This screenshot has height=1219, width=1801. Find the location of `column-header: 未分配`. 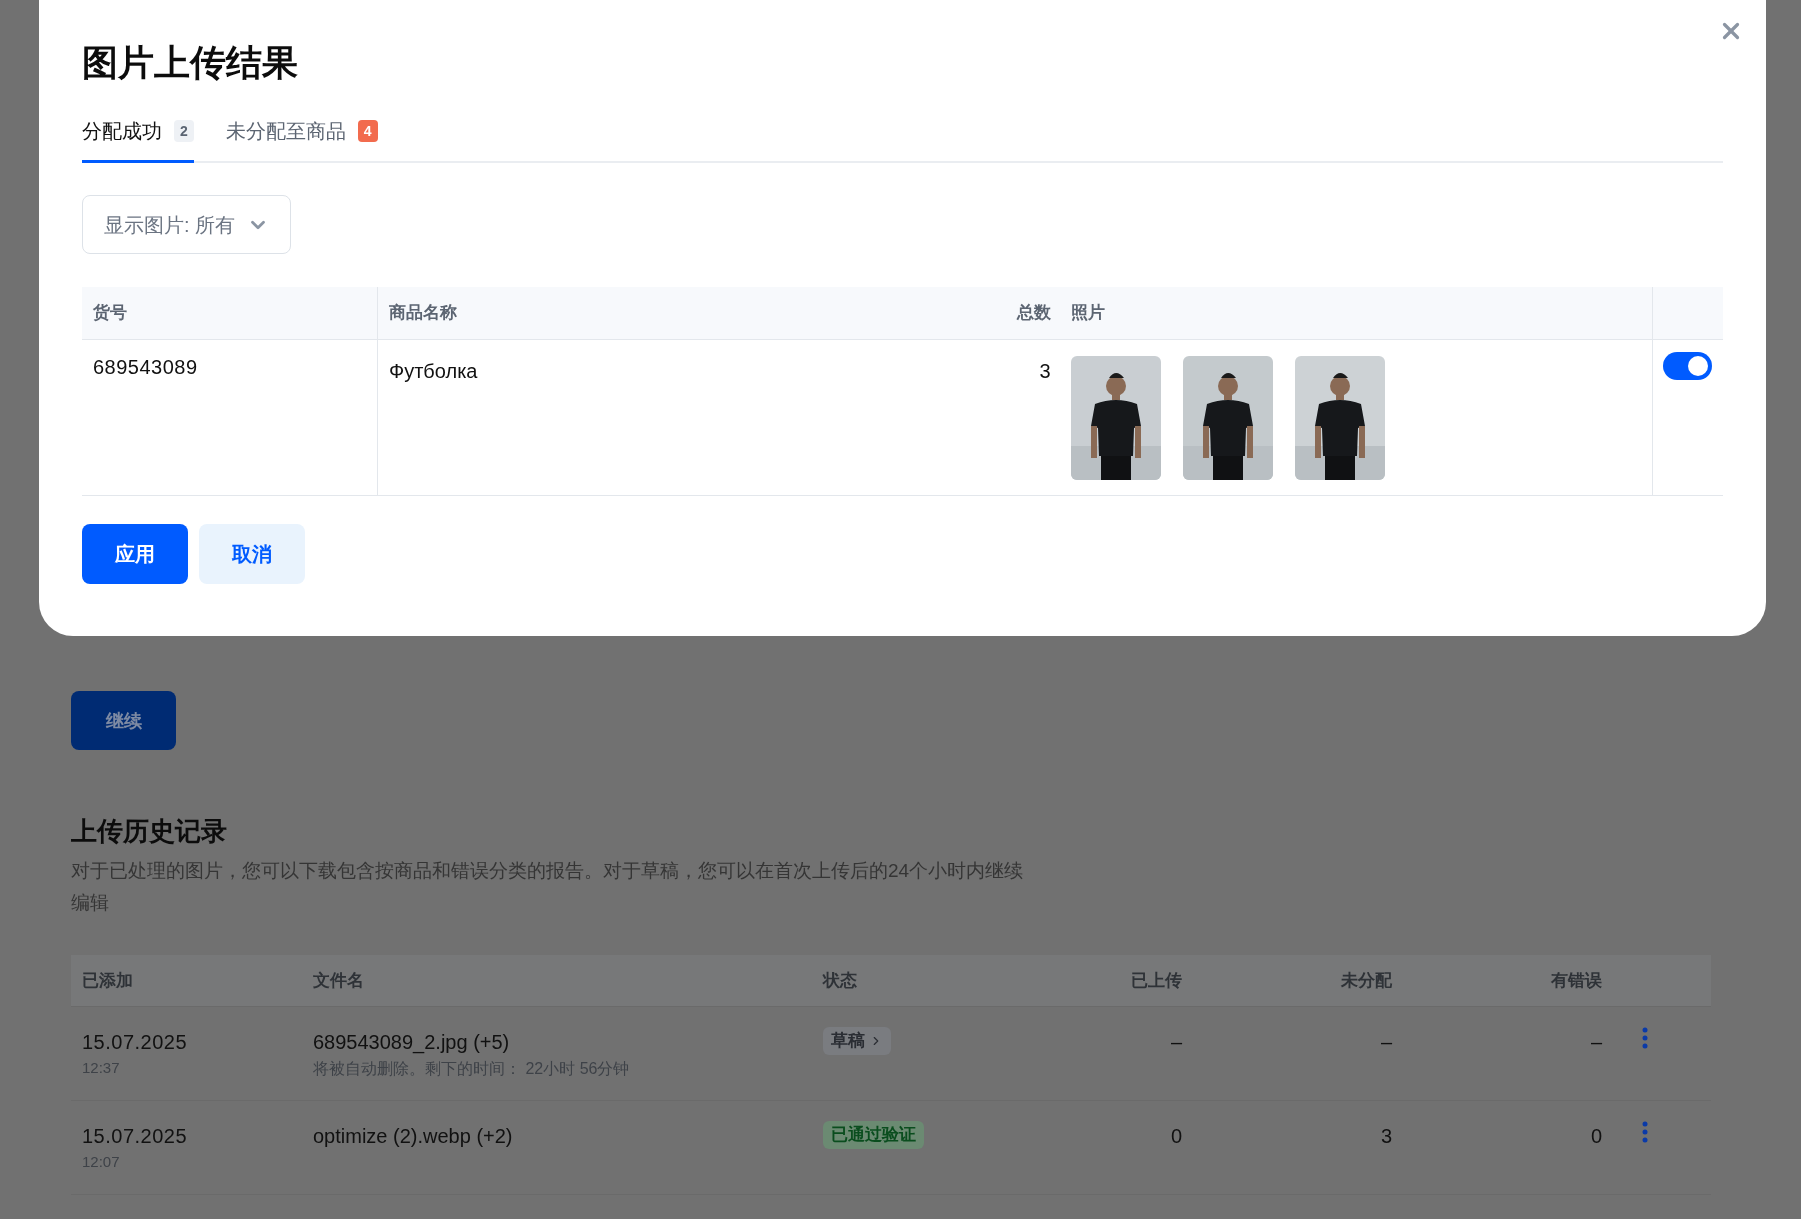

column-header: 未分配 is located at coordinates (1366, 980).